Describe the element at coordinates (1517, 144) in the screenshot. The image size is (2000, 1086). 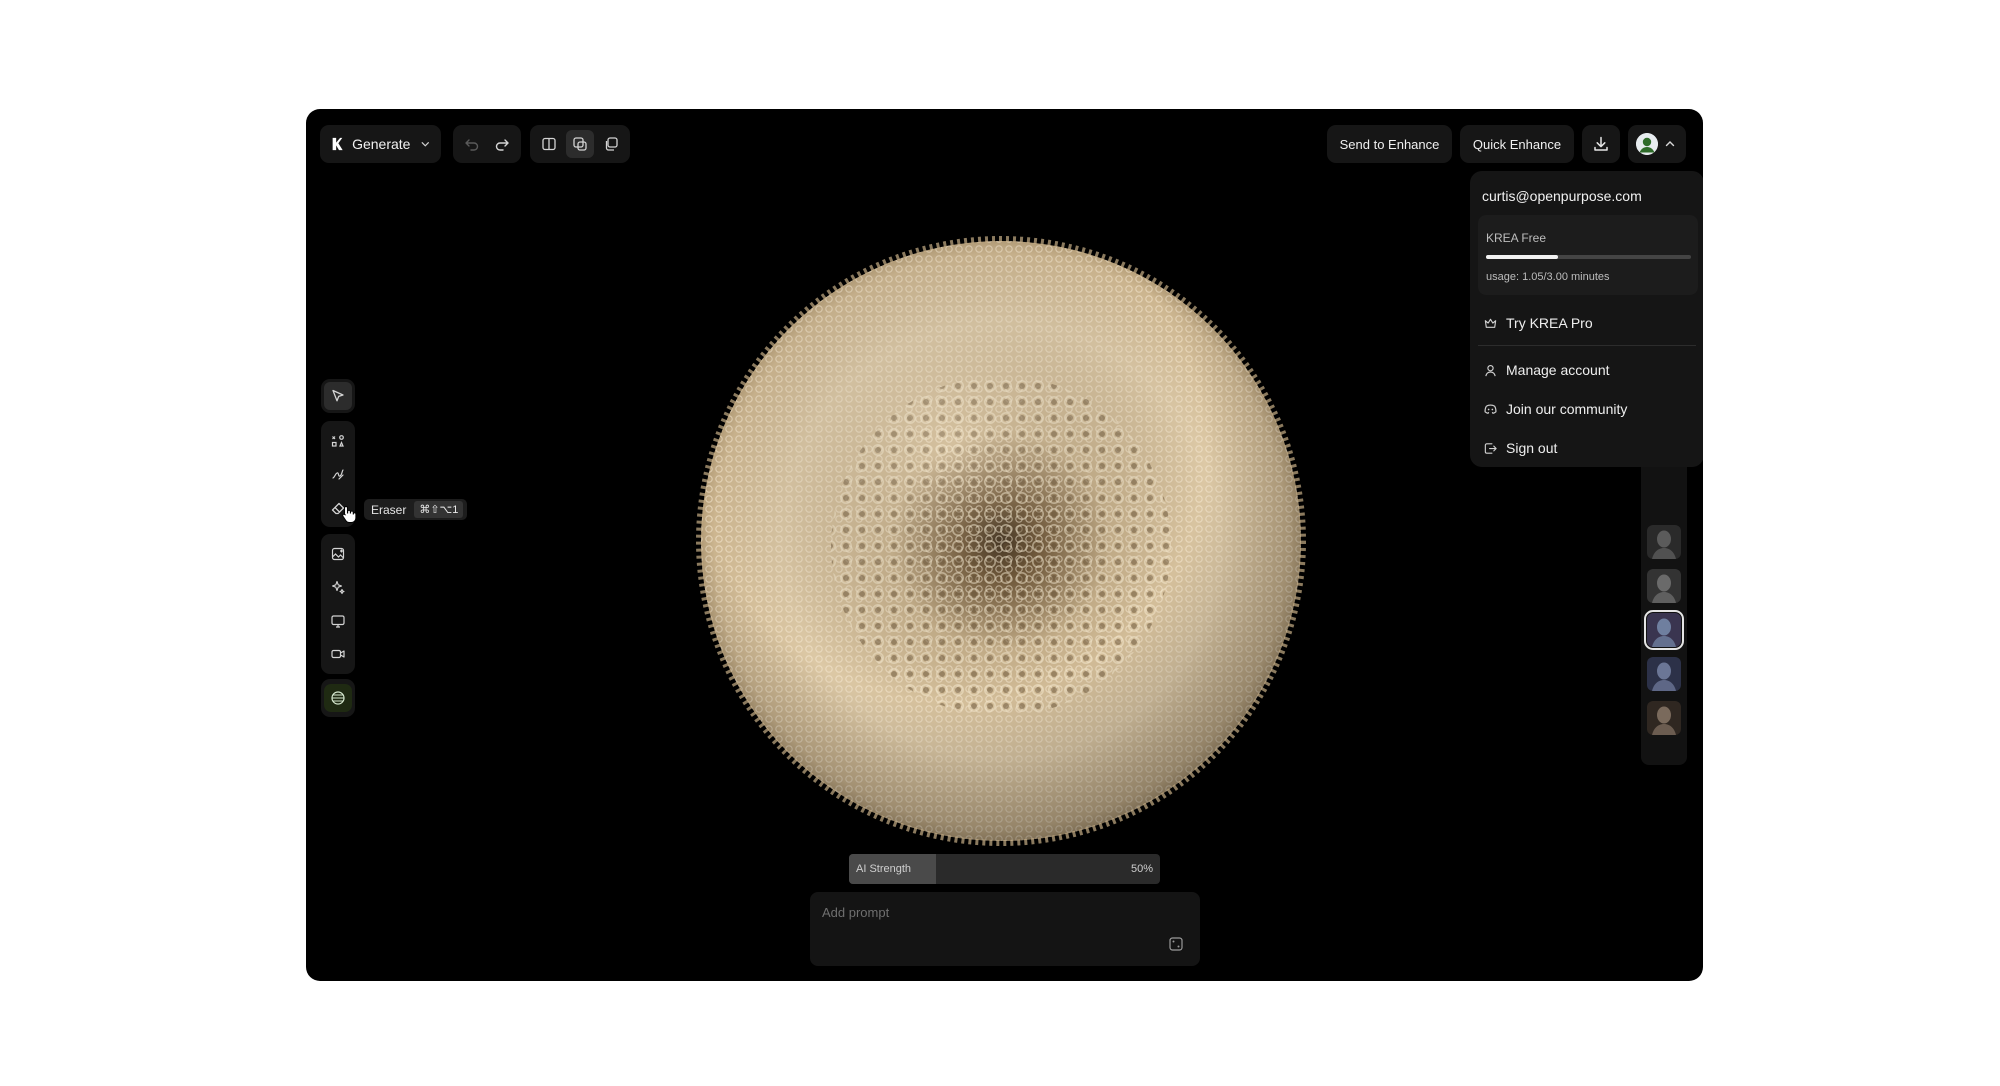
I see `quick-enhance-button: Quick Enhance` at that location.